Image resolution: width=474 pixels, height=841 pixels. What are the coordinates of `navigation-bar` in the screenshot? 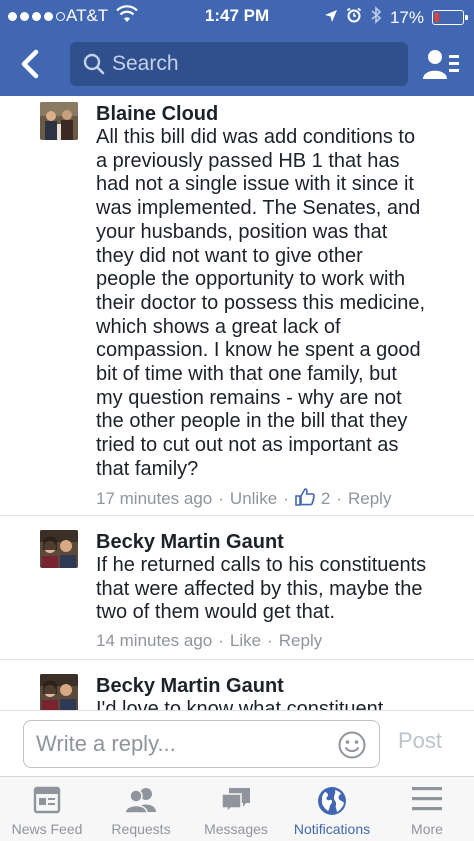 It's located at (237, 65).